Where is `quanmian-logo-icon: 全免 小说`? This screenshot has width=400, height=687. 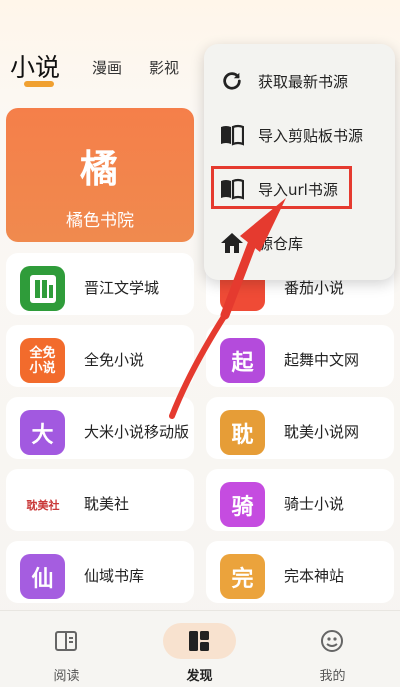 quanmian-logo-icon: 全免 小说 is located at coordinates (42, 360).